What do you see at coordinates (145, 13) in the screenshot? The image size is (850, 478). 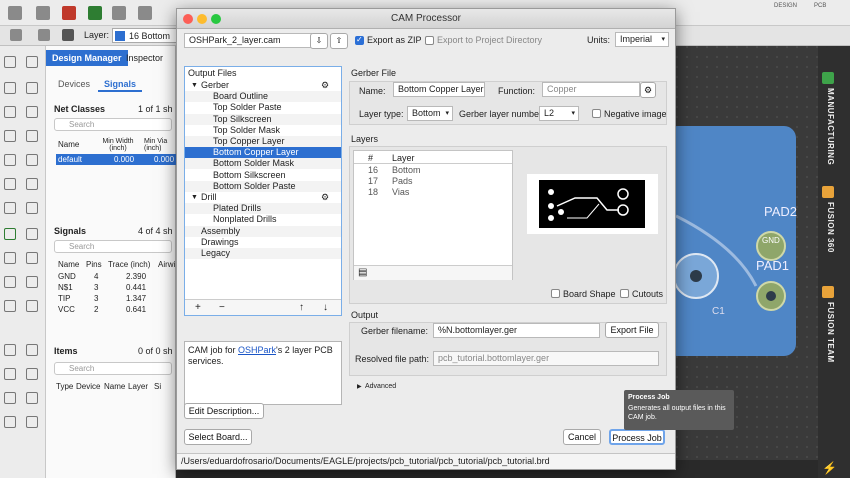 I see `cam-icon` at bounding box center [145, 13].